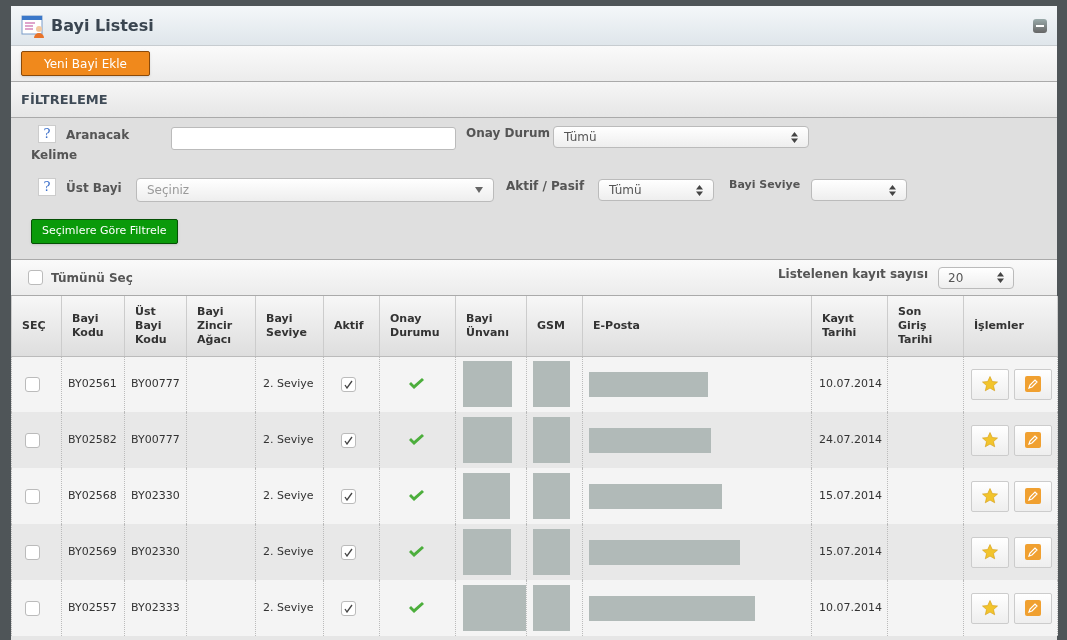  I want to click on column-header: GSM, so click(551, 325).